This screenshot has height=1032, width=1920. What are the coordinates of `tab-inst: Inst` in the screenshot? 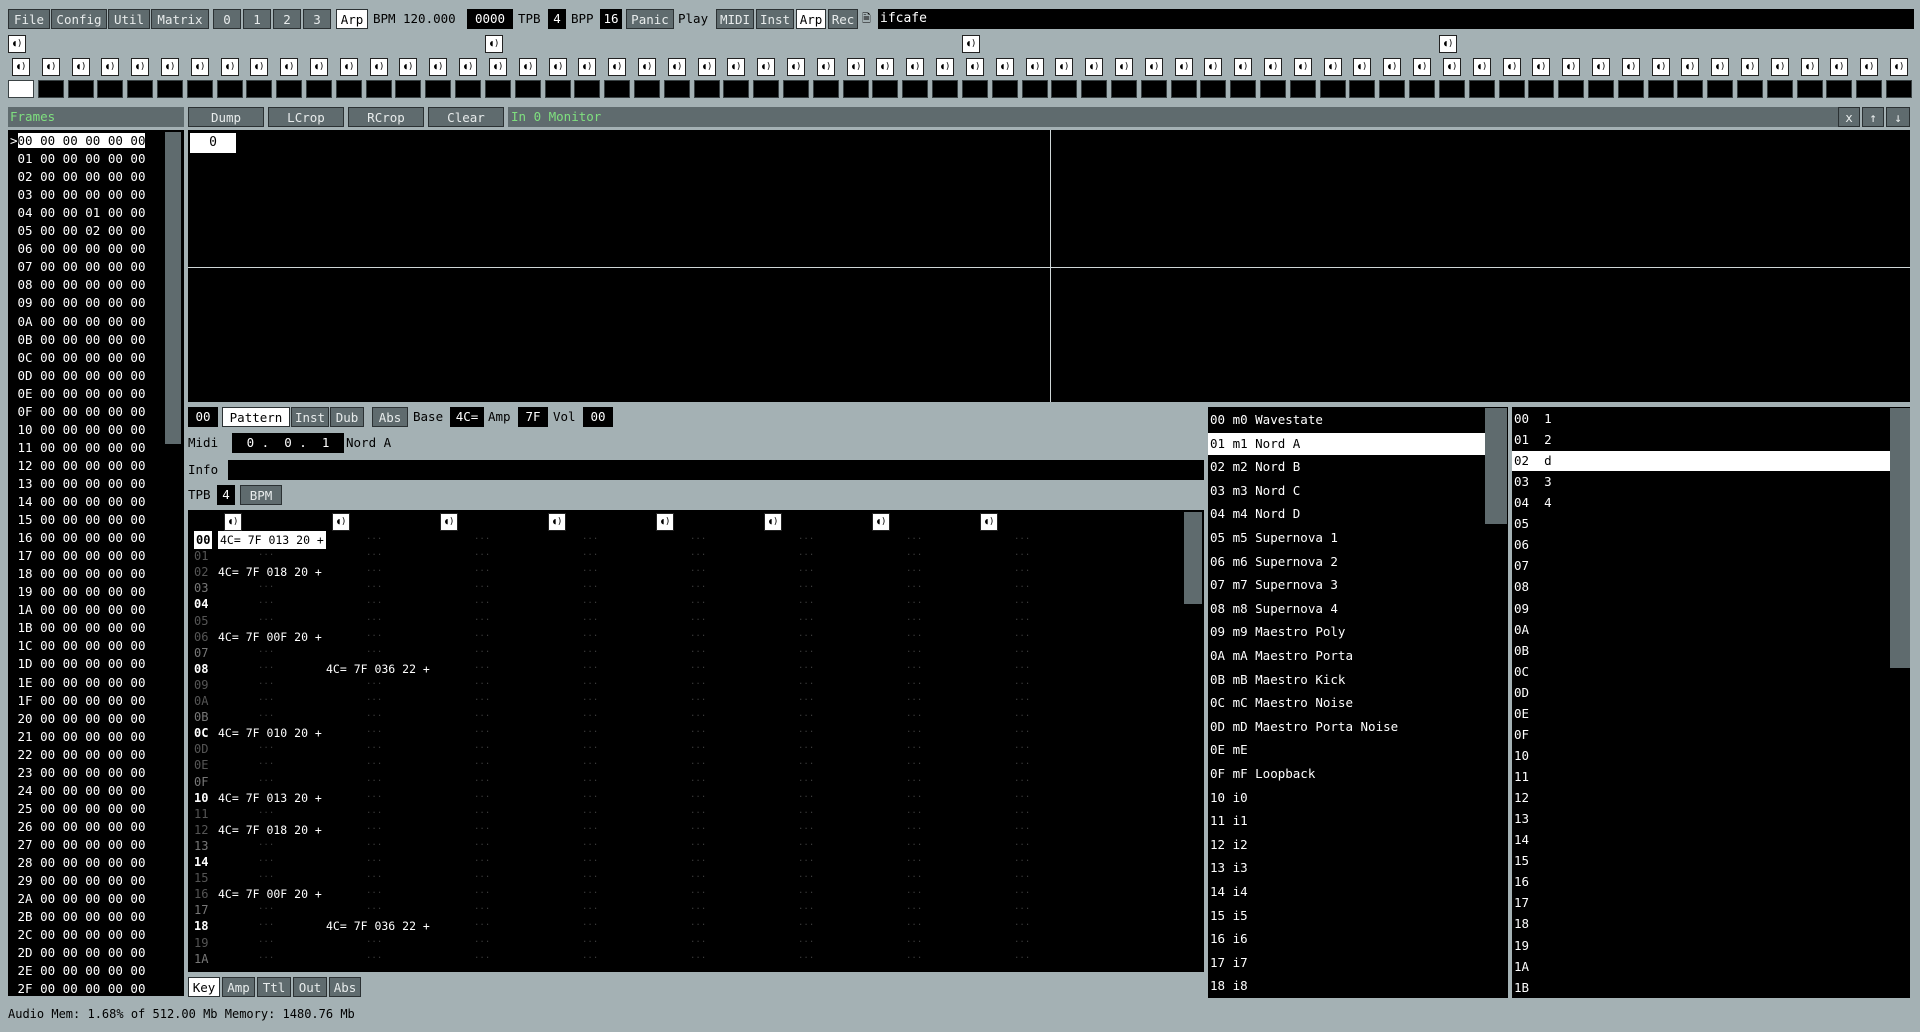 It's located at (310, 417).